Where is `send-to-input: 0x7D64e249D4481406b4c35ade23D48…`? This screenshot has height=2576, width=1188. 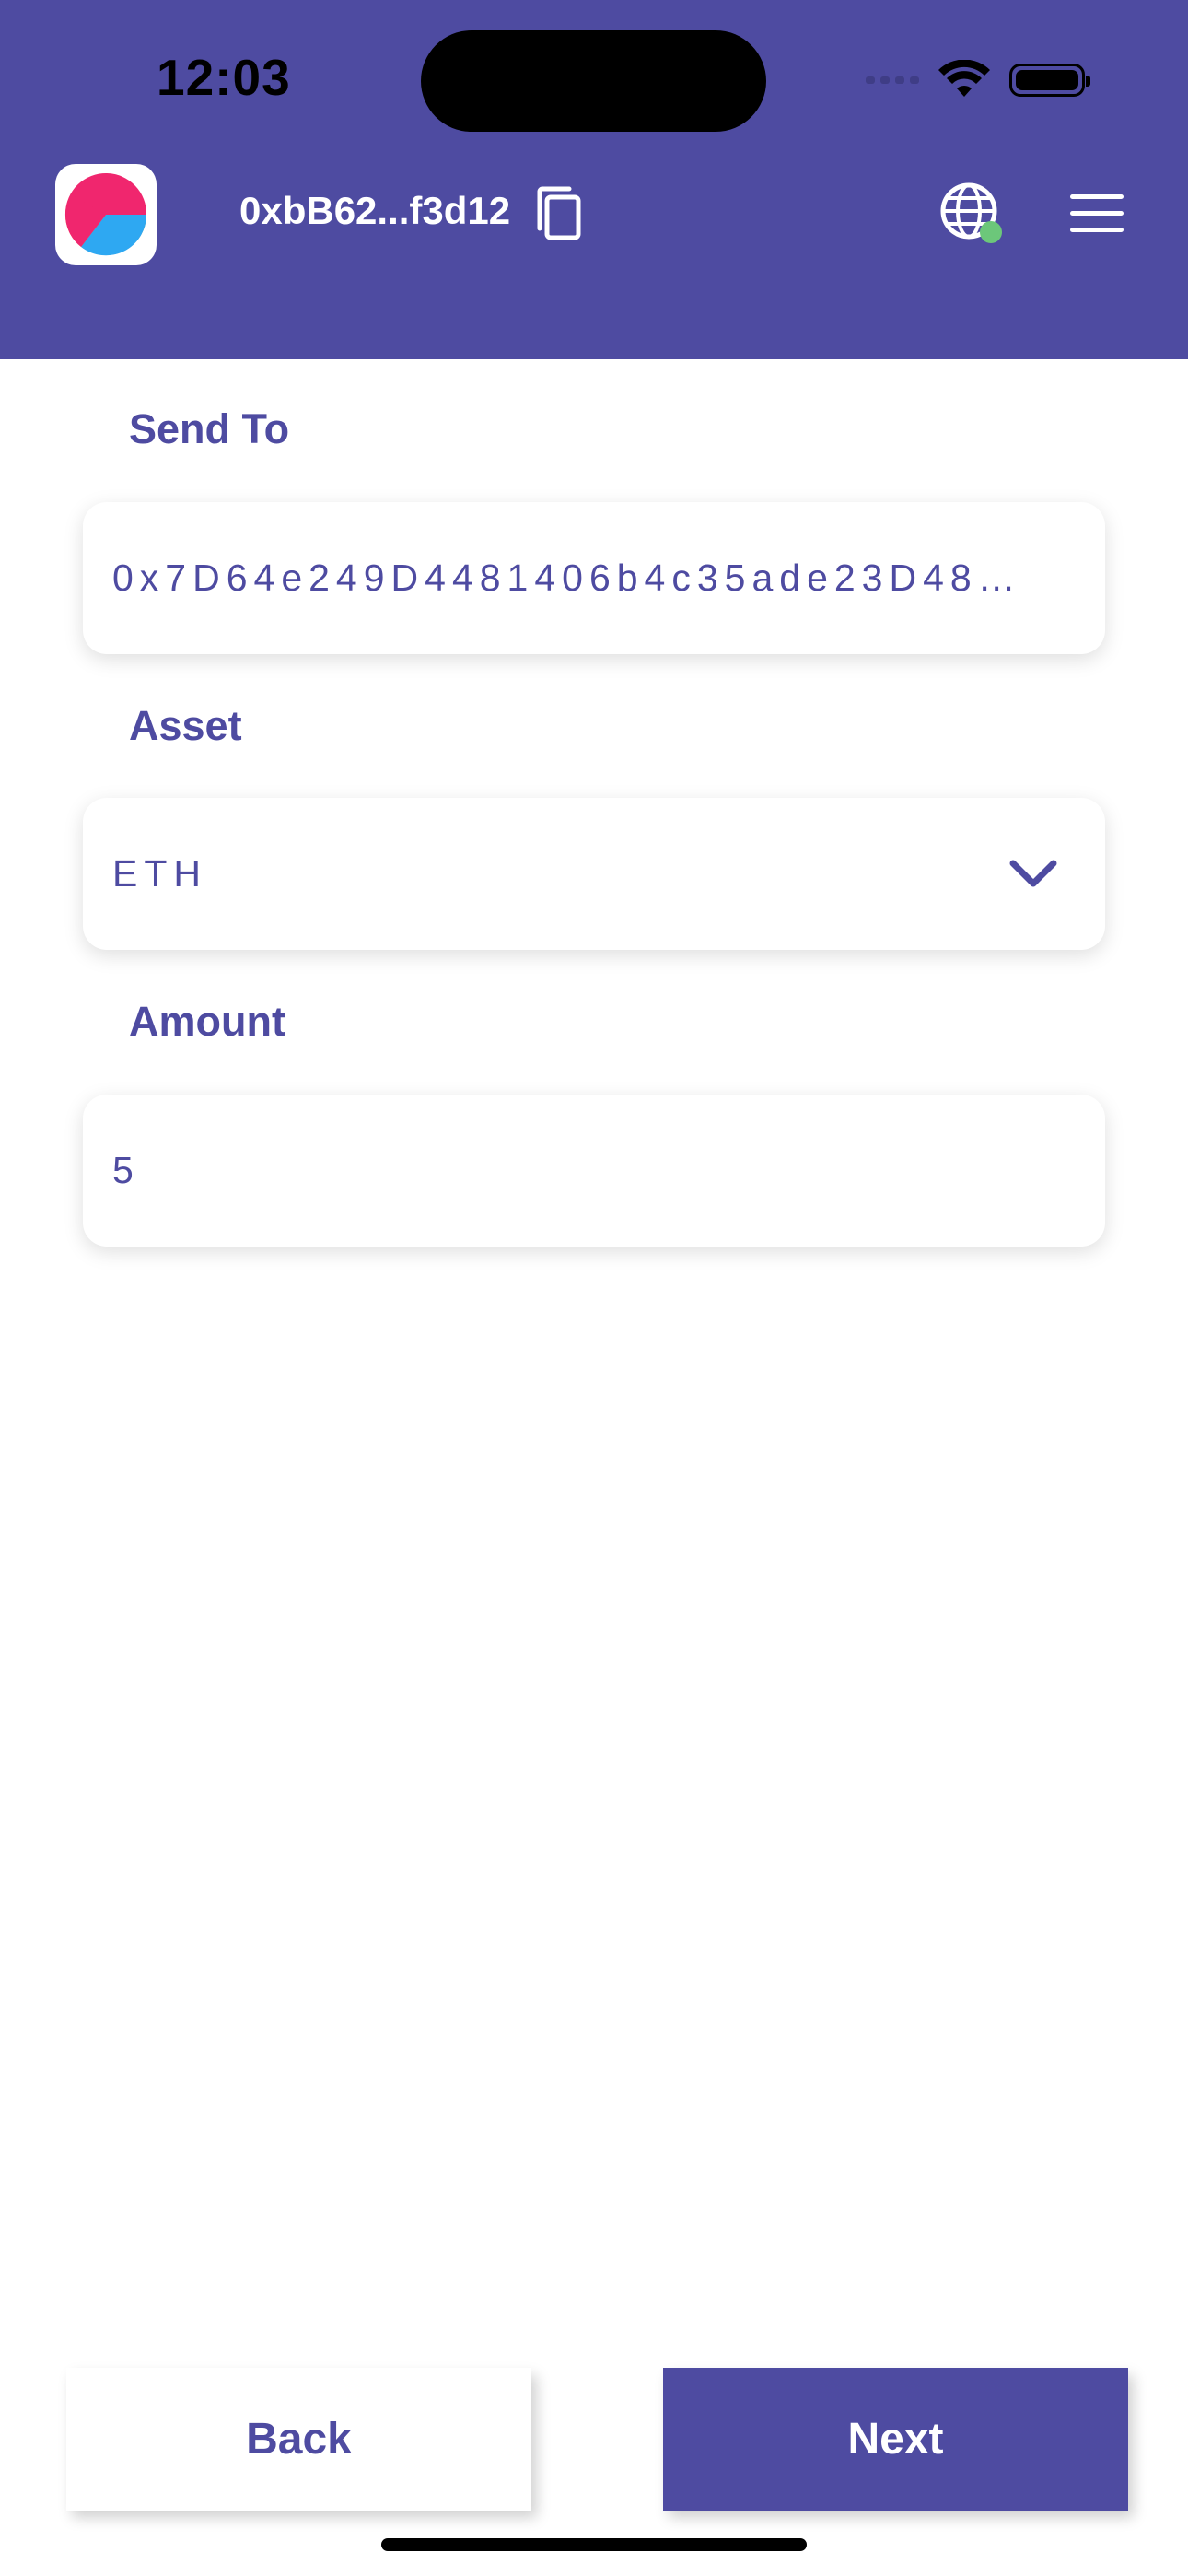
send-to-input: 0x7D64e249D4481406b4c35ade23D48… is located at coordinates (594, 578).